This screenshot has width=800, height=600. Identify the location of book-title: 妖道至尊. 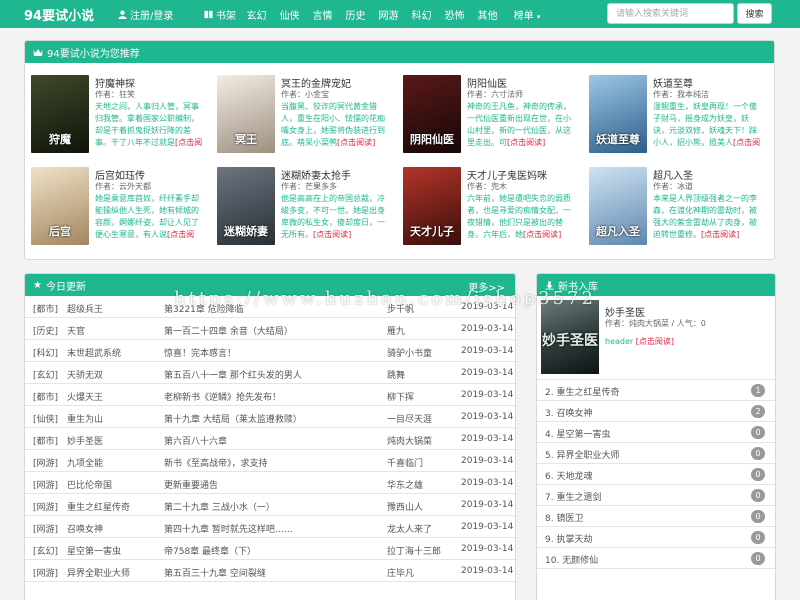
(708, 82).